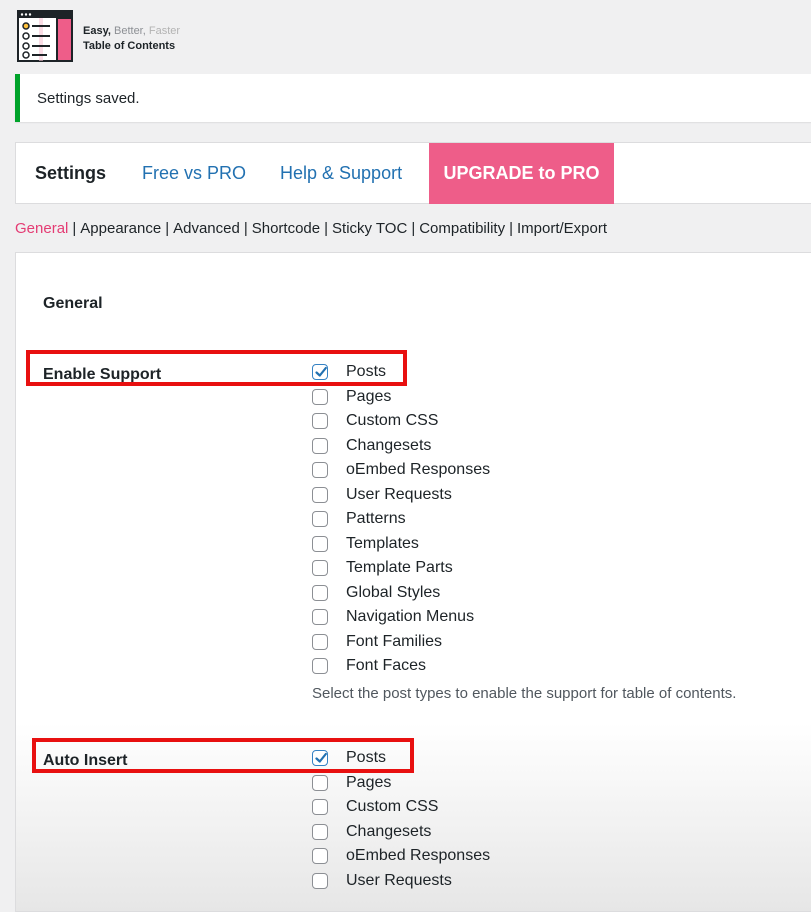  What do you see at coordinates (413, 98) in the screenshot?
I see `settings-saved-notice: Settings saved.` at bounding box center [413, 98].